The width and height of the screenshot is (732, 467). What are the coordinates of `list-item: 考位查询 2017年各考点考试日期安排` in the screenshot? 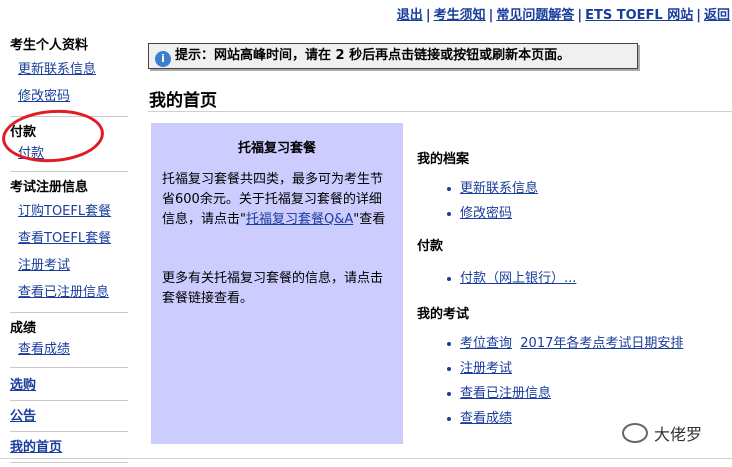 It's located at (567, 343).